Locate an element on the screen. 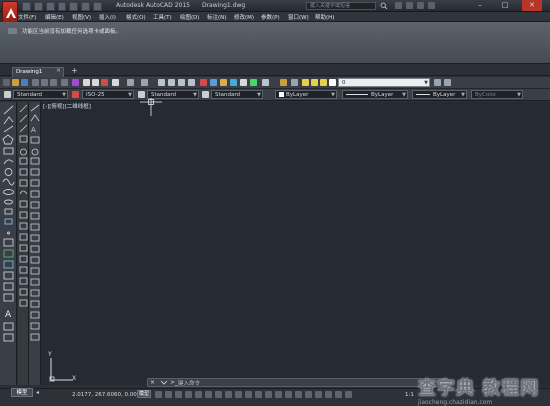 This screenshot has height=406, width=550. menu-edit: 编辑(E) is located at coordinates (58, 16).